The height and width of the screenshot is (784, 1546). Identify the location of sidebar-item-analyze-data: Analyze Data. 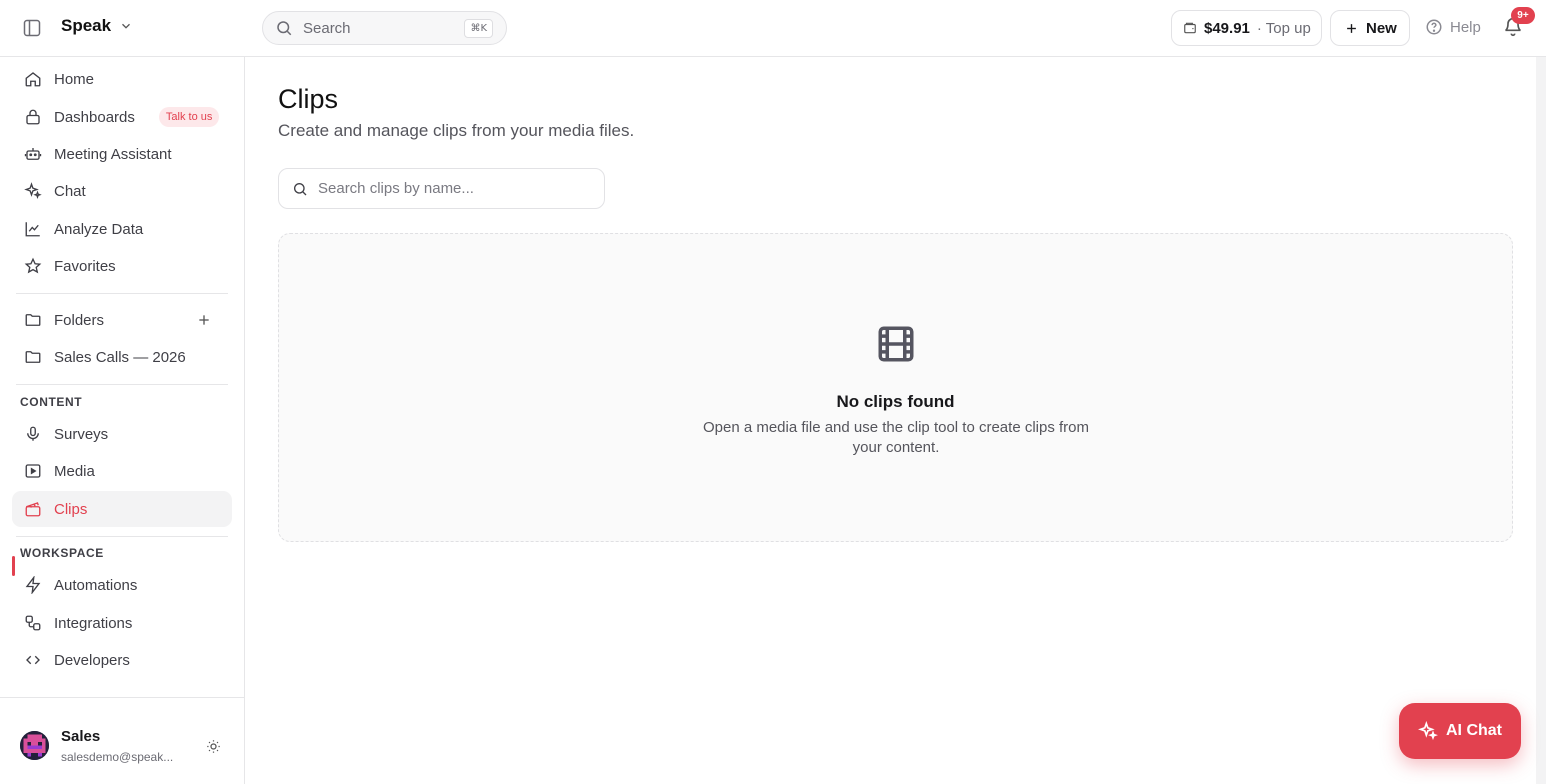
(122, 229).